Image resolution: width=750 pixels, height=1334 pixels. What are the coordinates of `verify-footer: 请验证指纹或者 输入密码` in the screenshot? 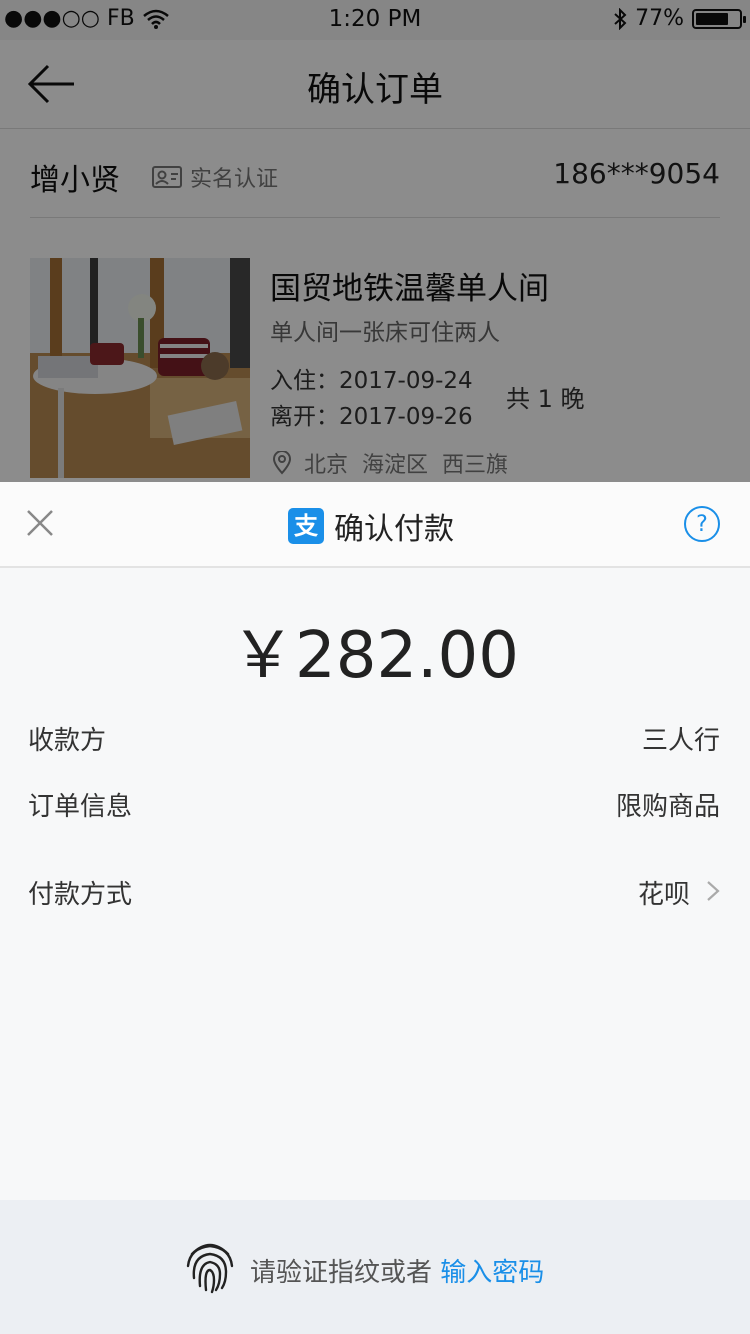 It's located at (375, 1267).